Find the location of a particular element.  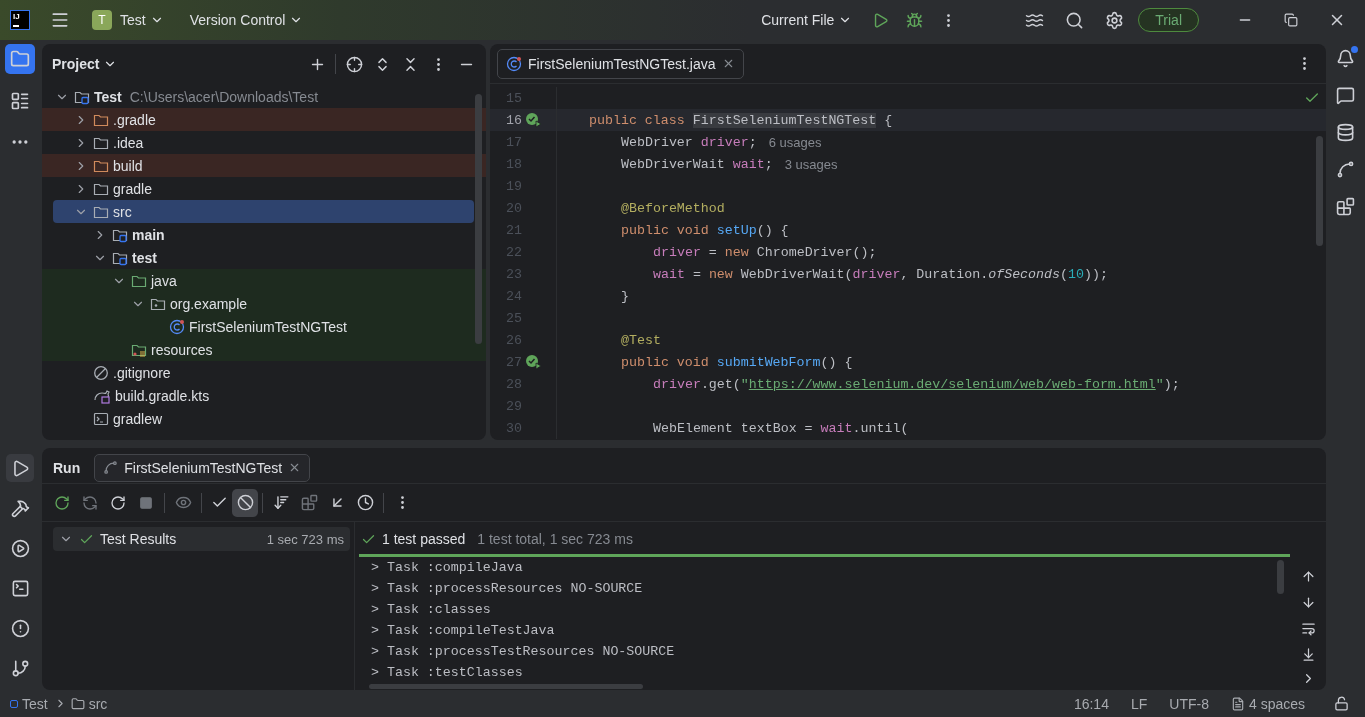

module-icon is located at coordinates (14, 703).